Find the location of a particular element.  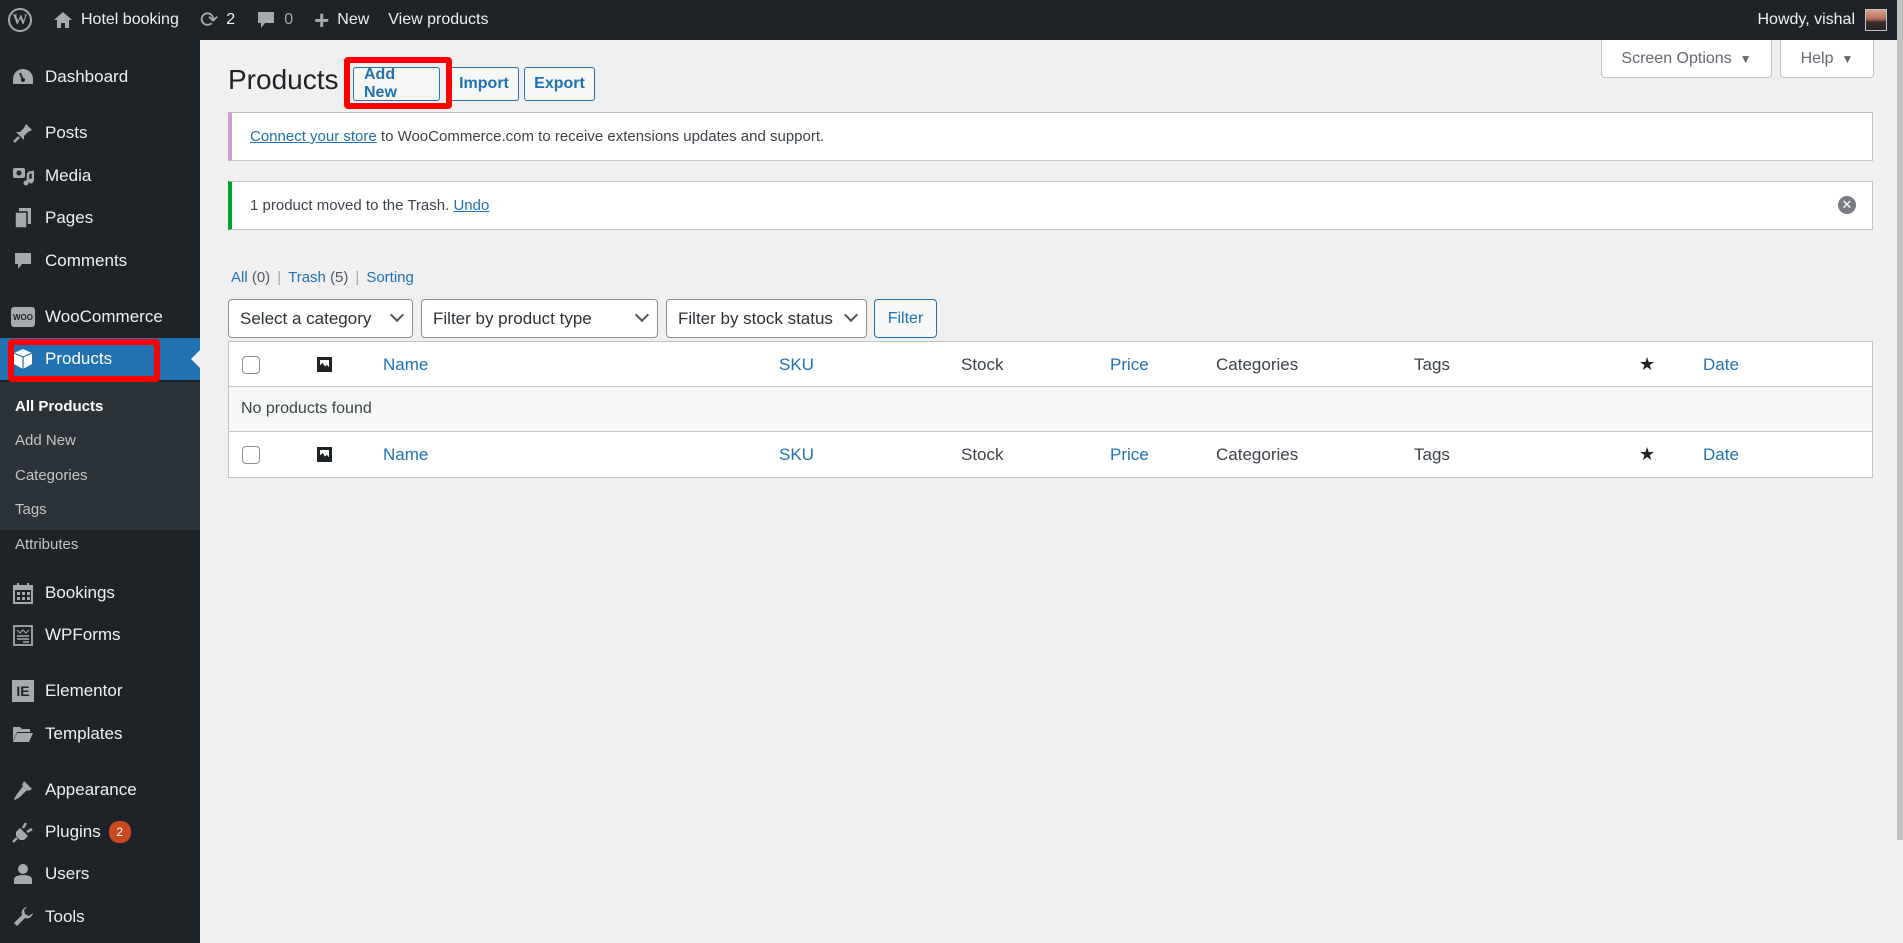

sidebar-item-appearance: Appearance is located at coordinates (100, 790).